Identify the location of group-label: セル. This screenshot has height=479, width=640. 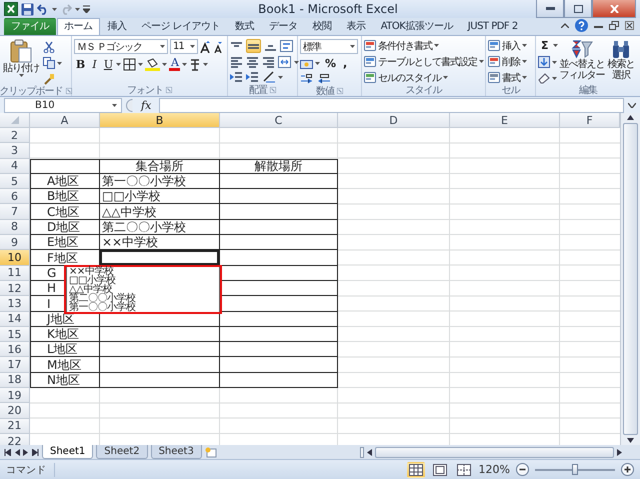
(511, 90).